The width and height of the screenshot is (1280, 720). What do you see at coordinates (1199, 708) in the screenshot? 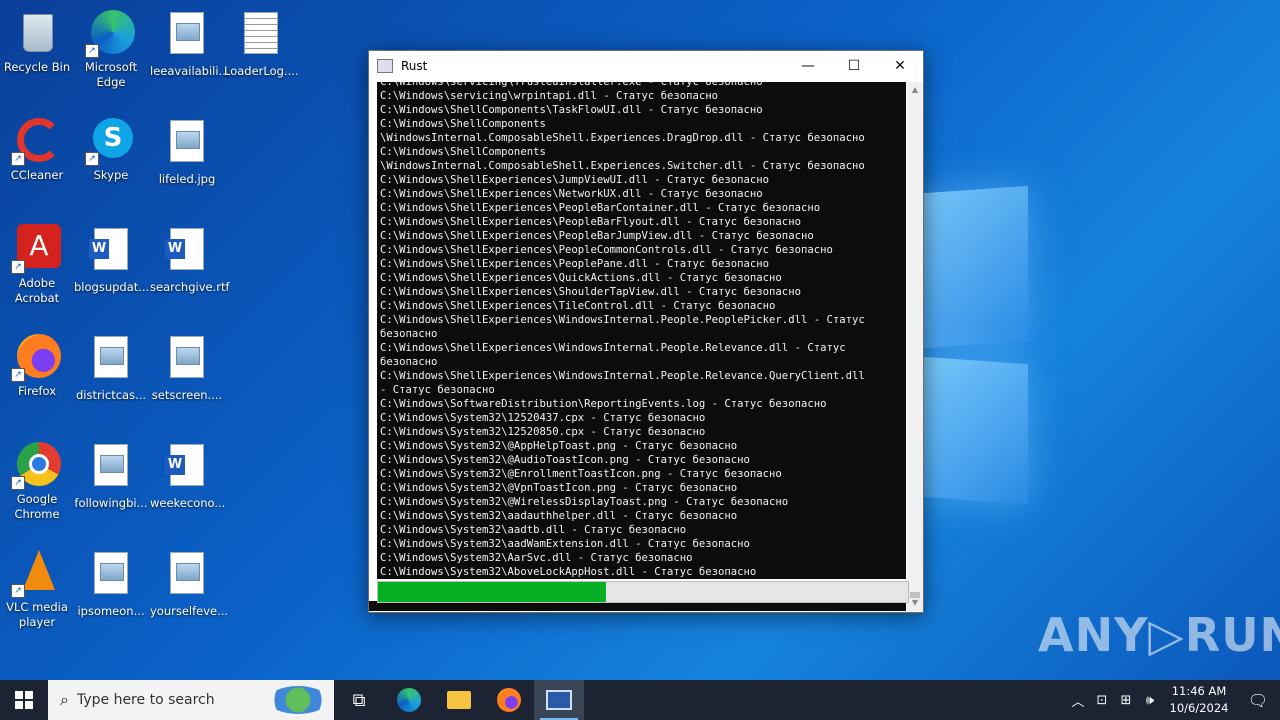
I see `clock-date: 10/6/2024` at bounding box center [1199, 708].